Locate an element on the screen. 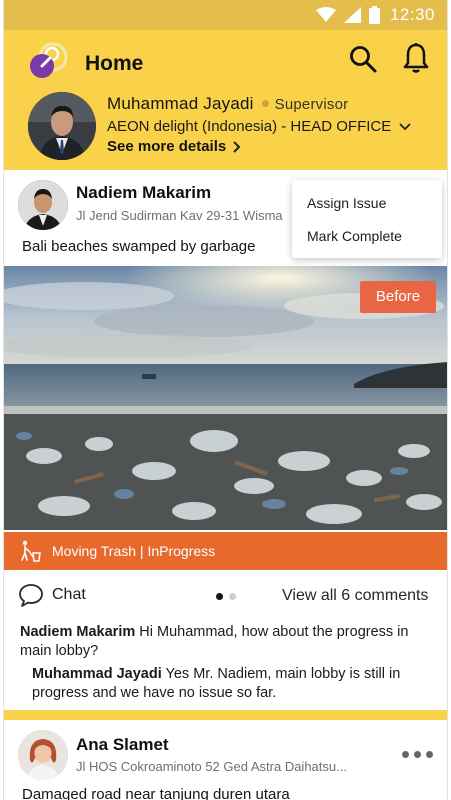 The width and height of the screenshot is (451, 800). battery-icon is located at coordinates (374, 15).